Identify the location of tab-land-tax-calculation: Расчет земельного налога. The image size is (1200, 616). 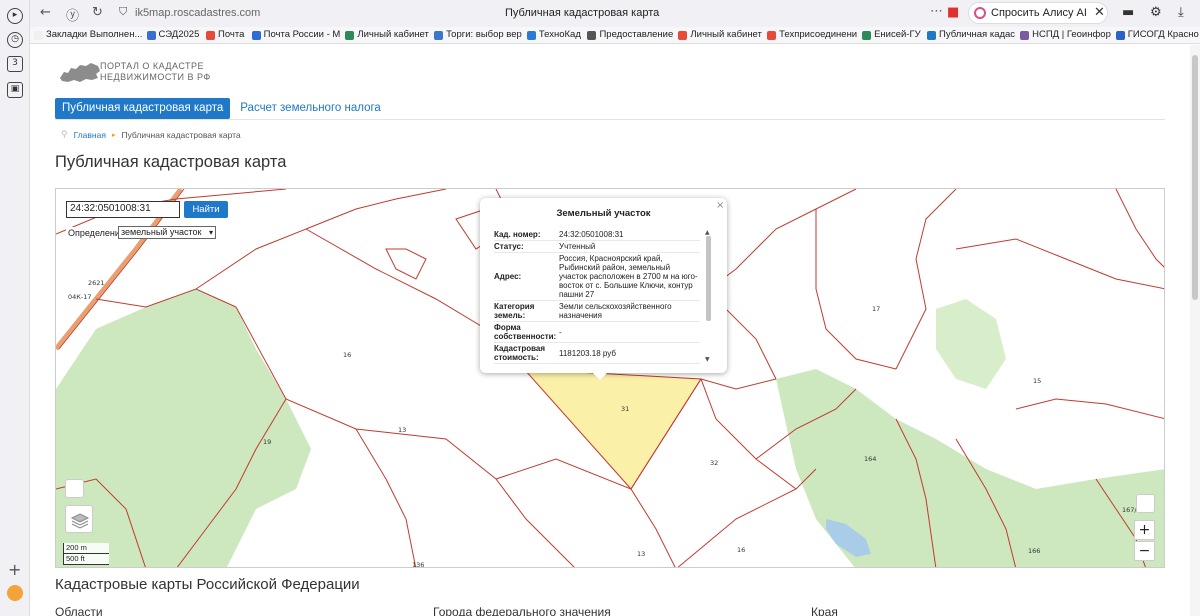
(310, 108).